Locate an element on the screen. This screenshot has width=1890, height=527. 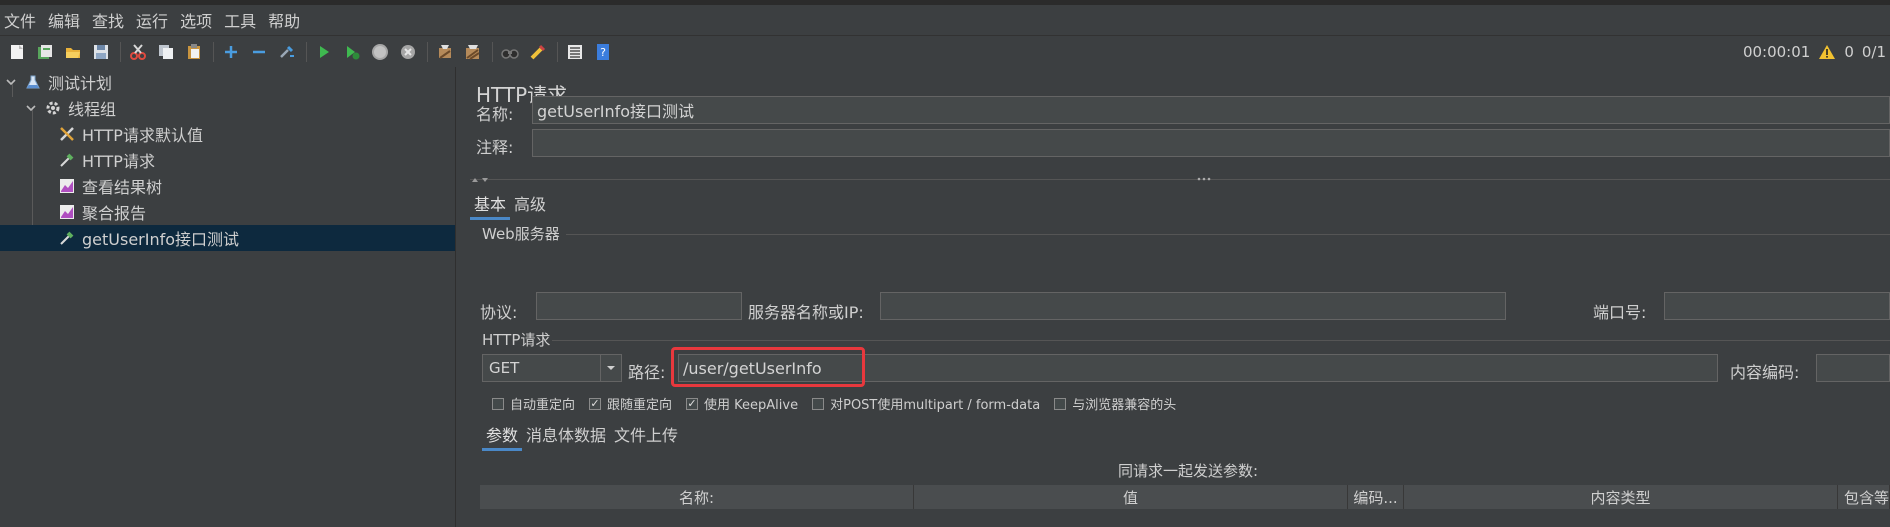
protocol-label: 协议: is located at coordinates (499, 312).